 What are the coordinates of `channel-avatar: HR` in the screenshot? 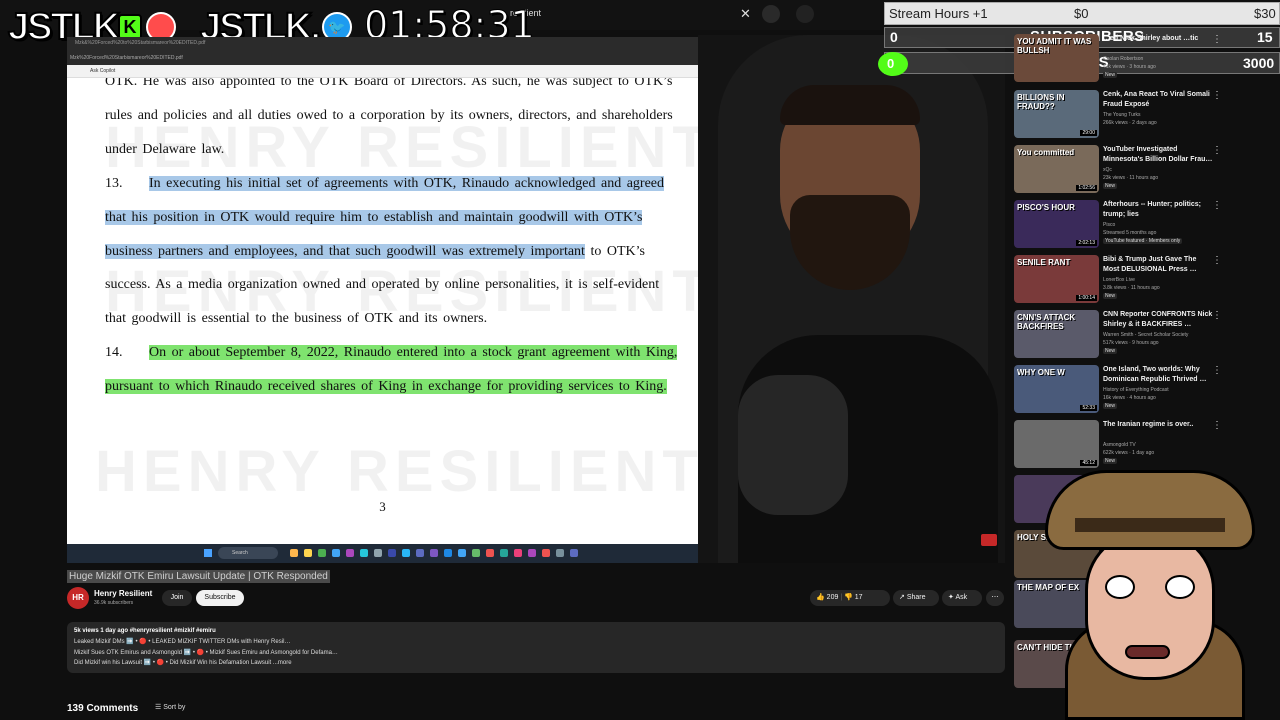 It's located at (78, 598).